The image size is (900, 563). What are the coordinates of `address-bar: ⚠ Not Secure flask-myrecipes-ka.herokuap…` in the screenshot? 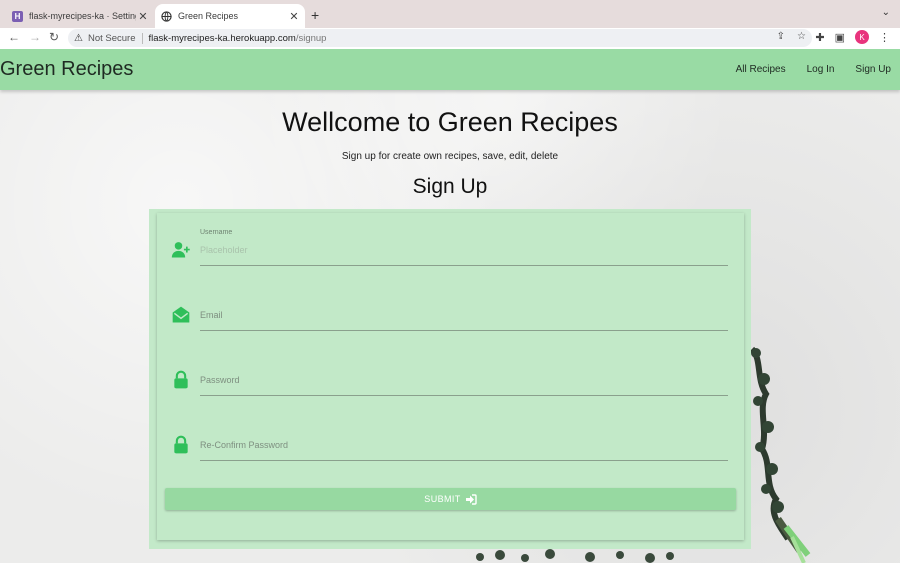 It's located at (440, 38).